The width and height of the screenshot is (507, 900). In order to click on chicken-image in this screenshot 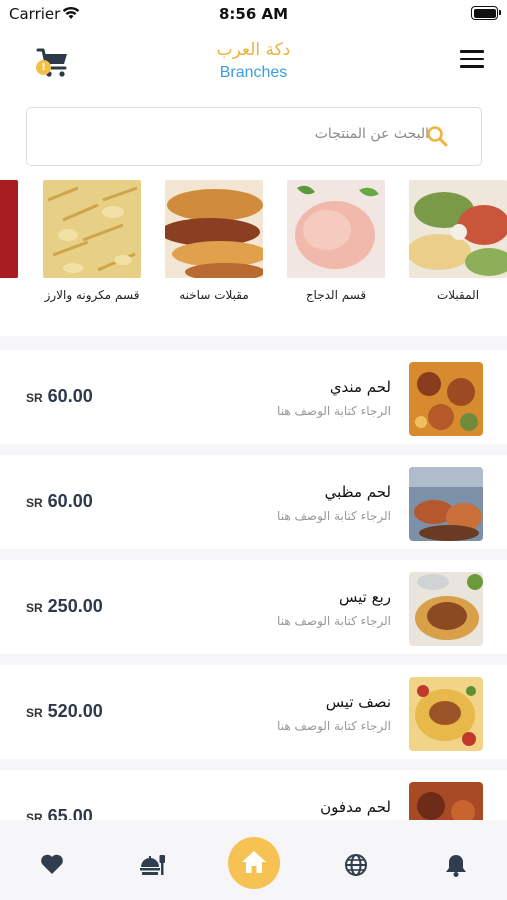, I will do `click(336, 229)`.